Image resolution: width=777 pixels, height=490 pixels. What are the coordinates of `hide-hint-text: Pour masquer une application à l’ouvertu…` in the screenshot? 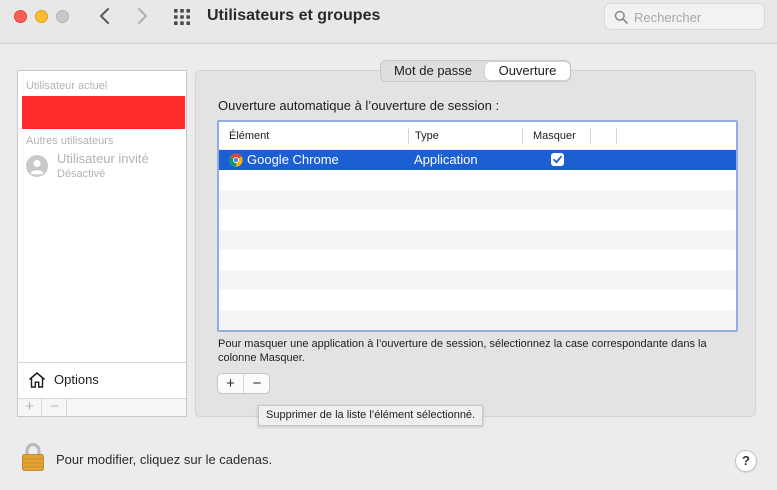 It's located at (462, 351).